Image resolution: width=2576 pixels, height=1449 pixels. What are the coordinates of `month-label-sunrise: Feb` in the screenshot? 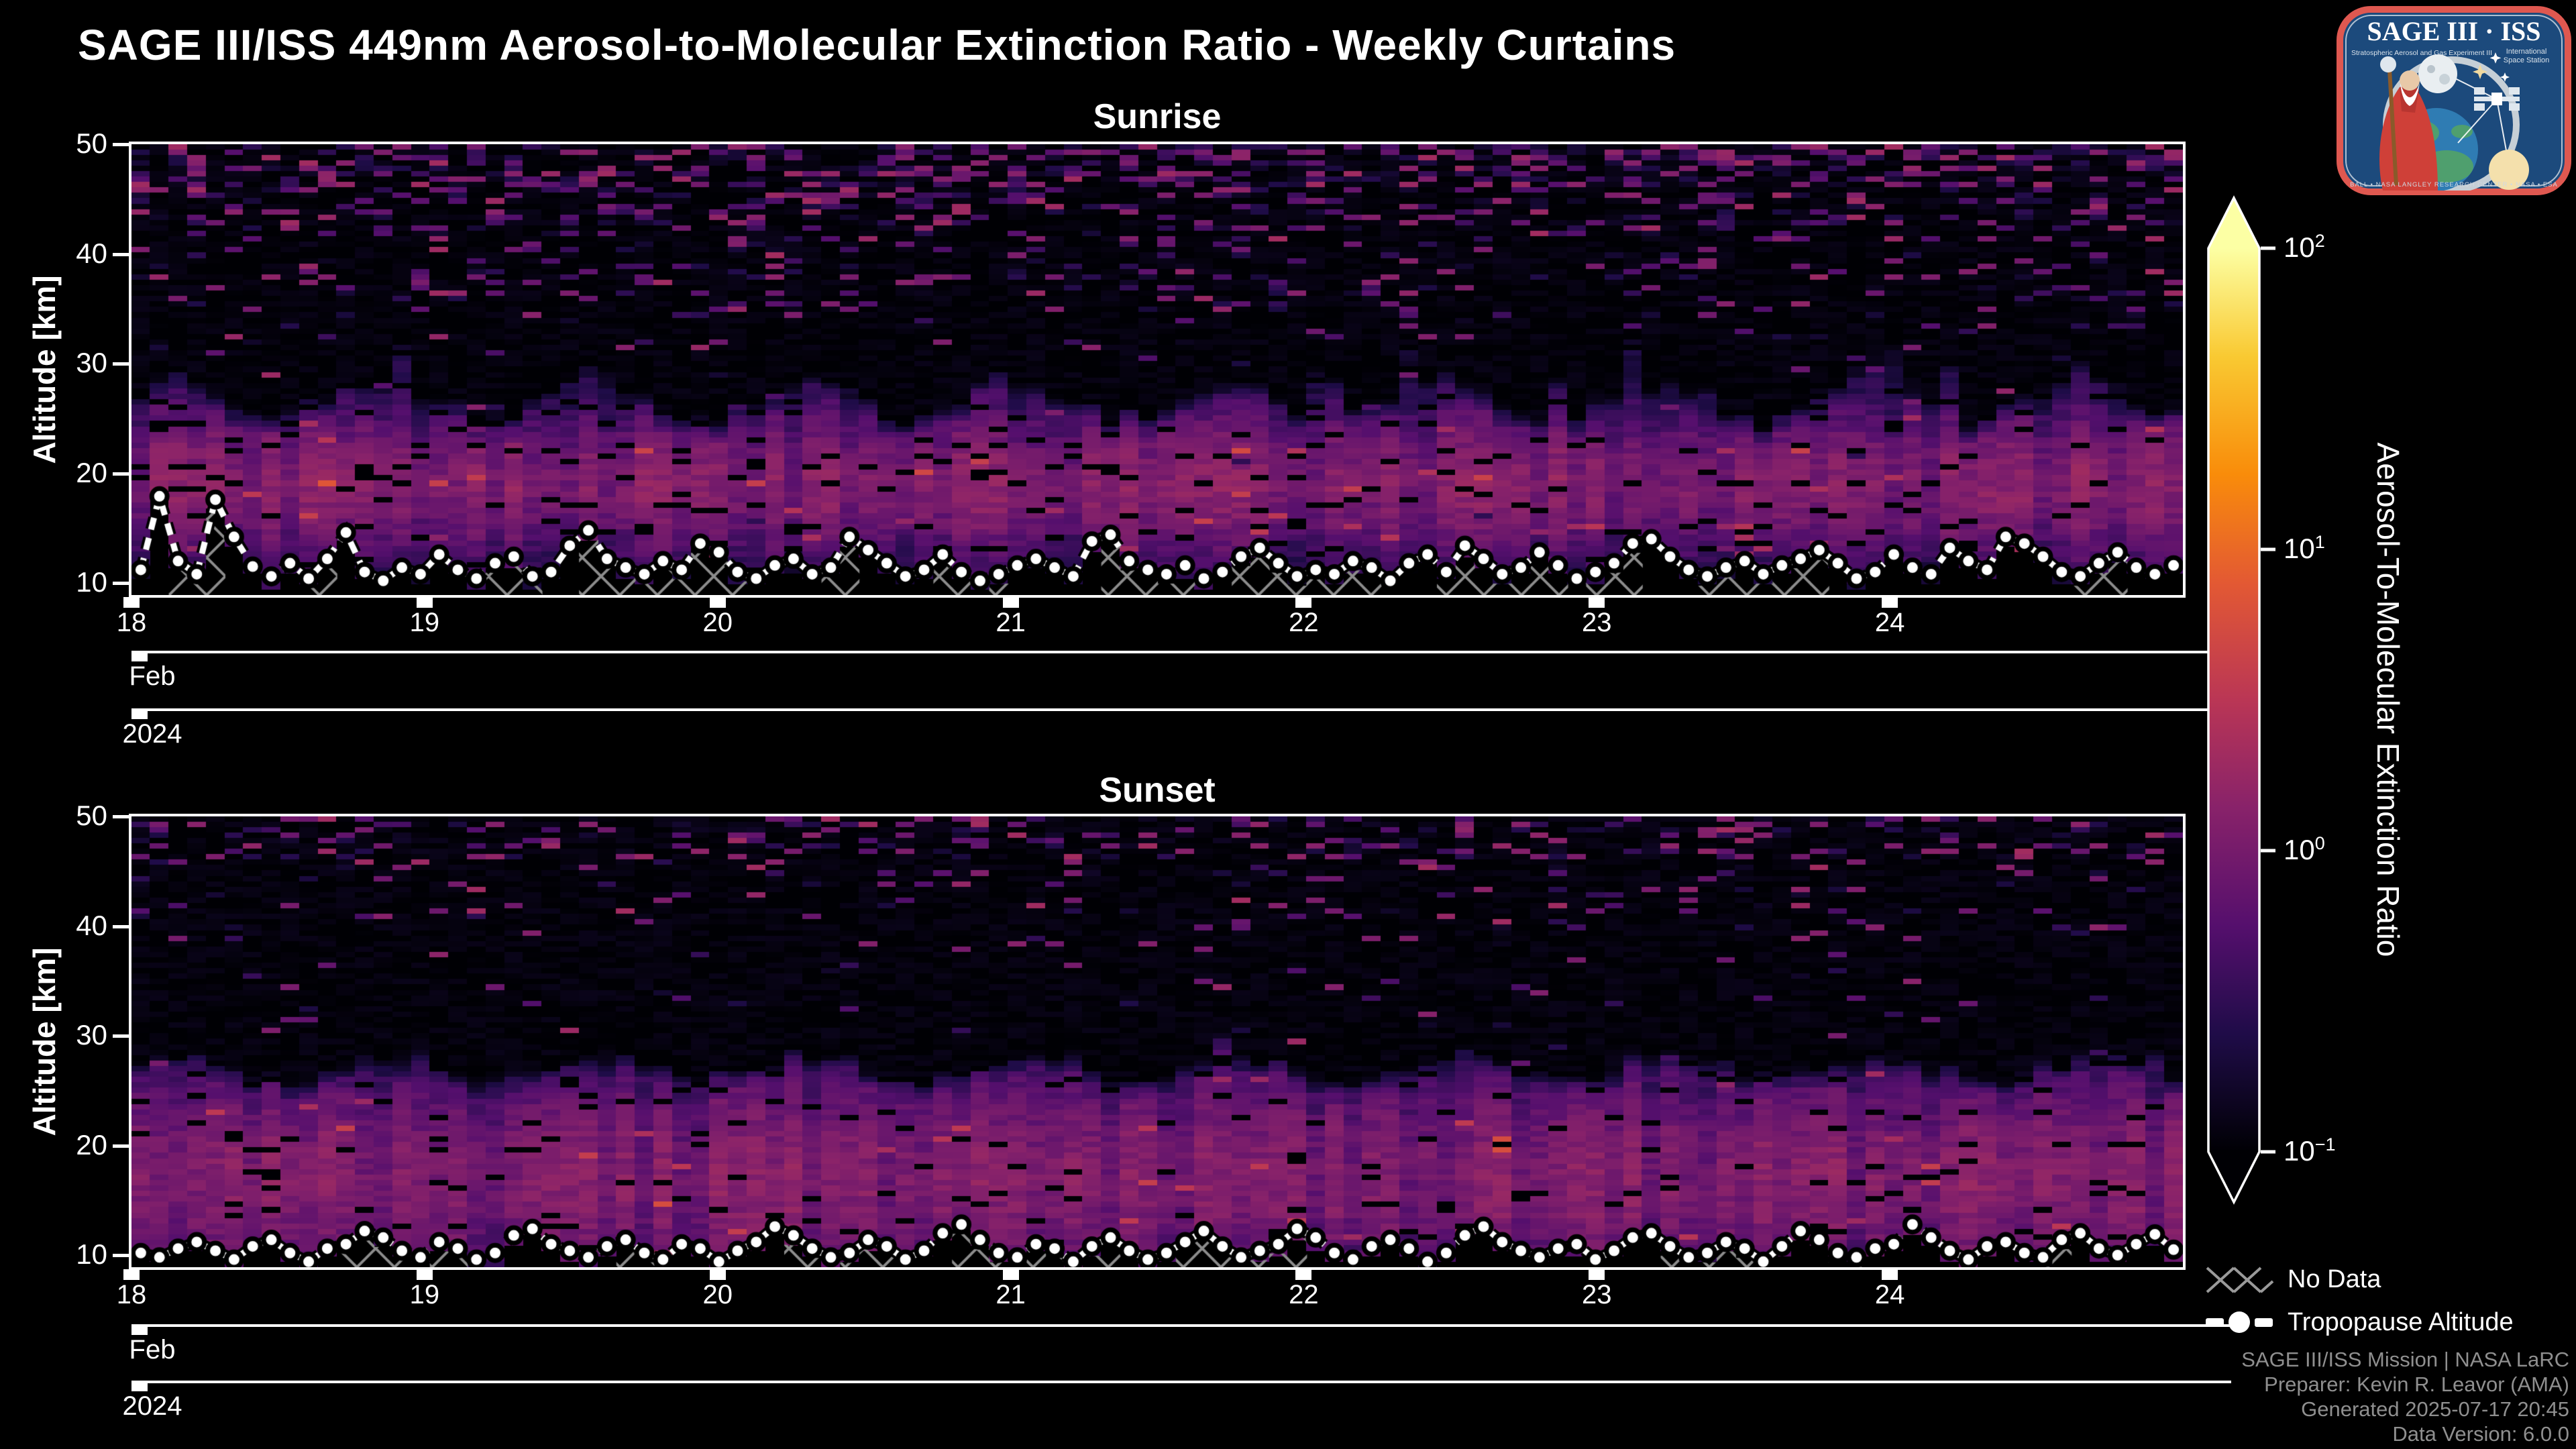 It's located at (152, 676).